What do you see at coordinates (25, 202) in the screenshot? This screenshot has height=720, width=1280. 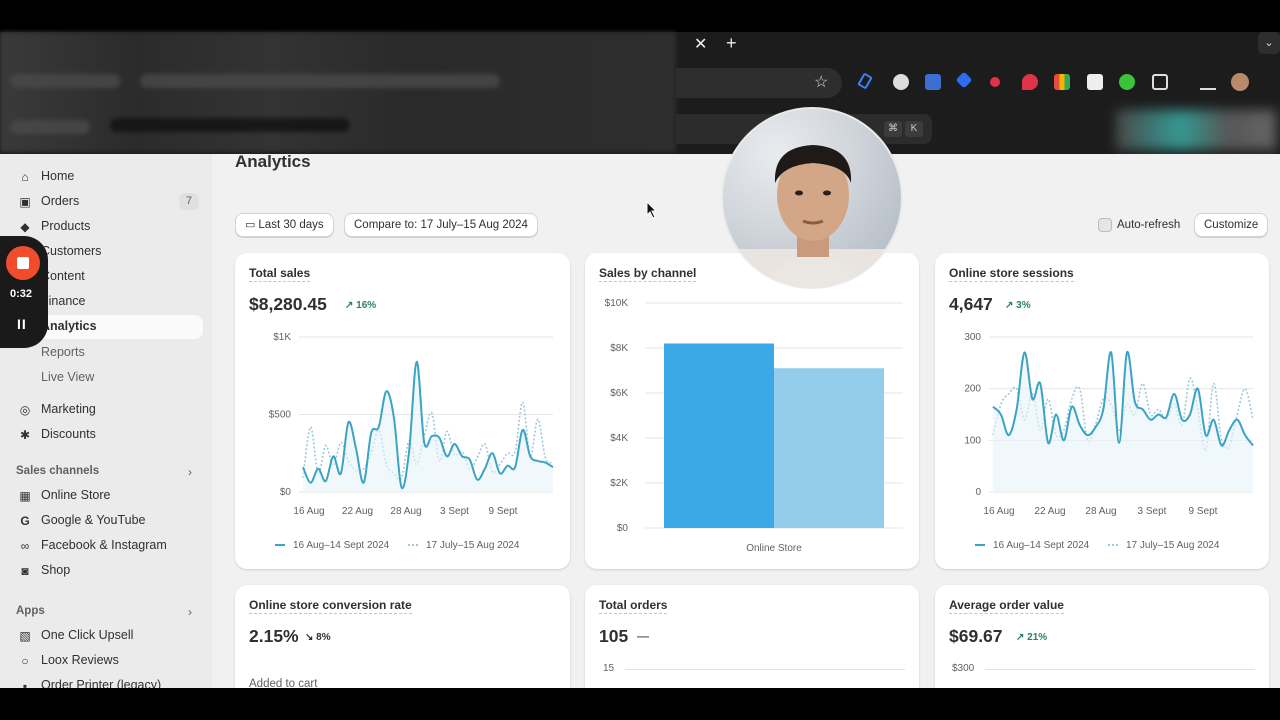 I see `inbox-icon: ▣` at bounding box center [25, 202].